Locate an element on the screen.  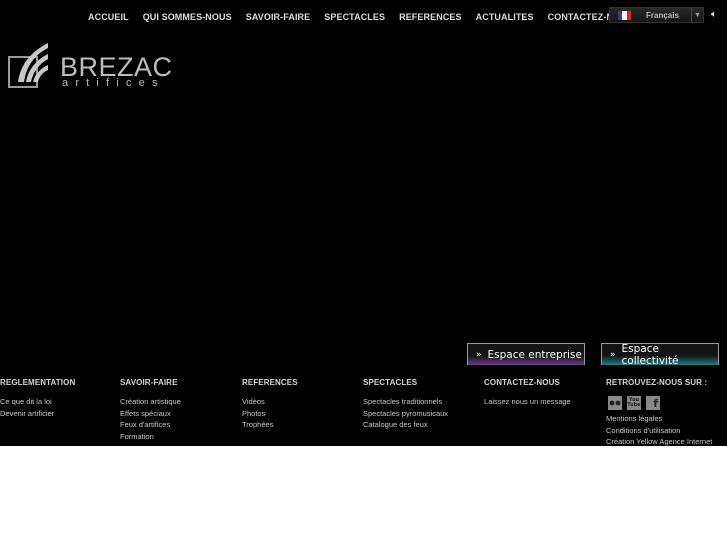
footer-link: Formation is located at coordinates (150, 437).